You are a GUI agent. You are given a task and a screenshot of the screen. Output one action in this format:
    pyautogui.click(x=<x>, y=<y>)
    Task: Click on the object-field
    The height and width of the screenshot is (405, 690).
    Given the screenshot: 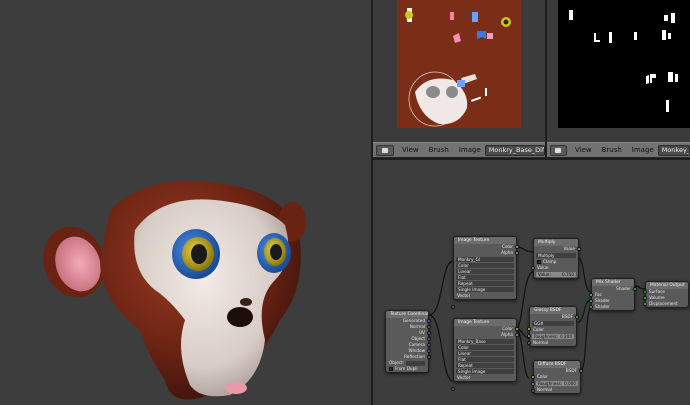 What is the action you would take?
    pyautogui.click(x=415, y=363)
    